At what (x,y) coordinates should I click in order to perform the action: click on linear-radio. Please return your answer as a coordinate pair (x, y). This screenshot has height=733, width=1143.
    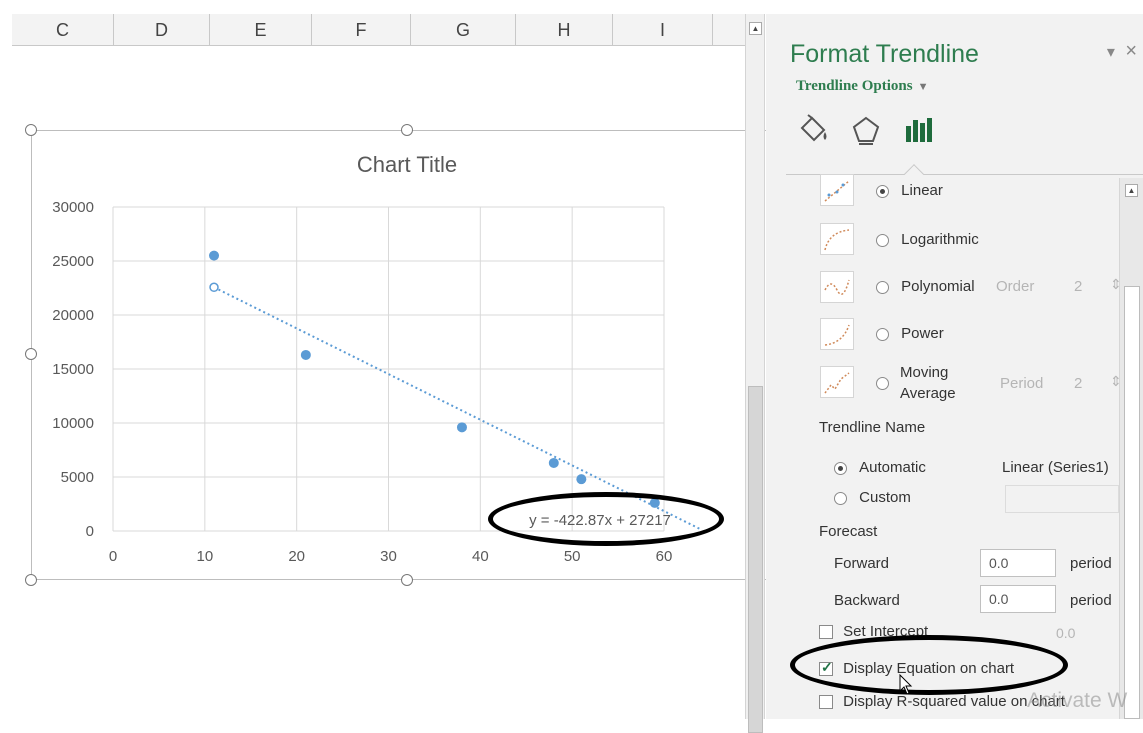
    Looking at the image, I should click on (882, 191).